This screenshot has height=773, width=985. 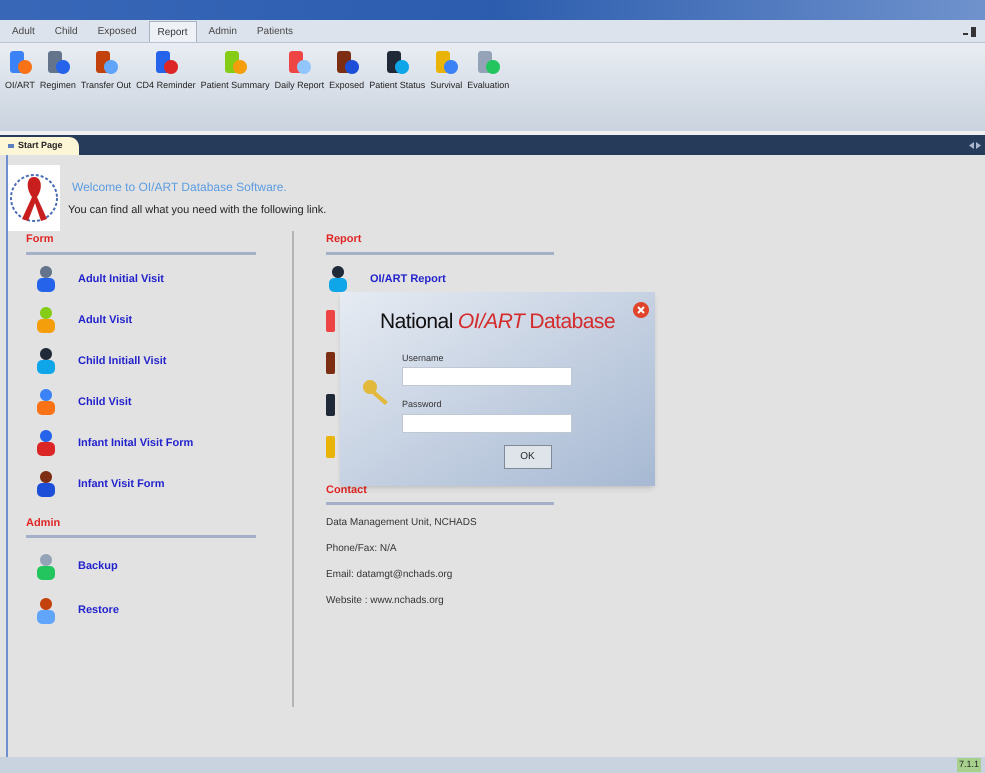 I want to click on close-icon, so click(x=641, y=310).